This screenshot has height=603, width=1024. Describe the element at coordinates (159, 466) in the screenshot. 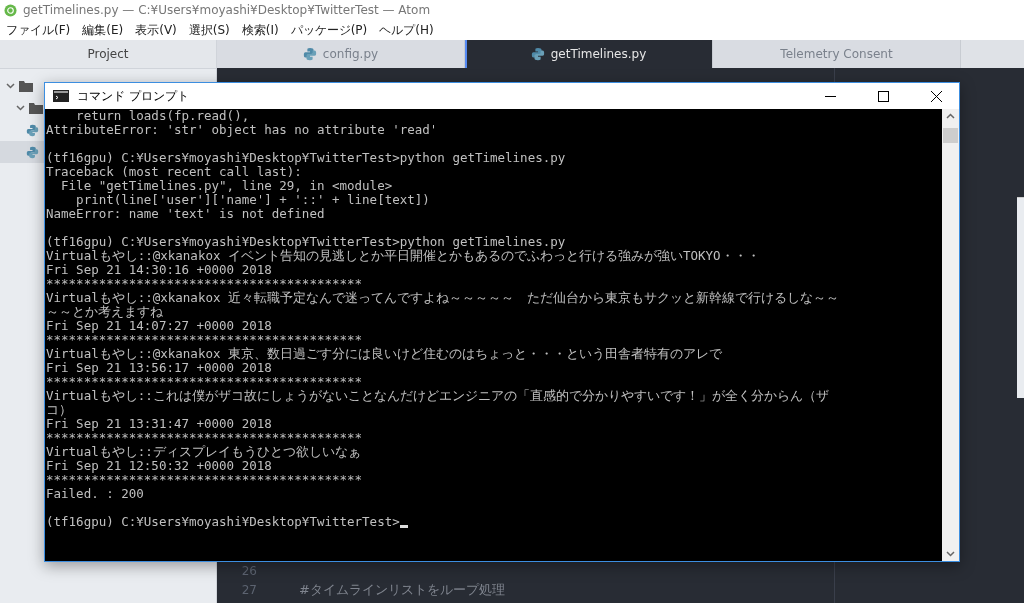

I see `console-line: Fri Sep 21 12:50:32 +0000 2018` at that location.